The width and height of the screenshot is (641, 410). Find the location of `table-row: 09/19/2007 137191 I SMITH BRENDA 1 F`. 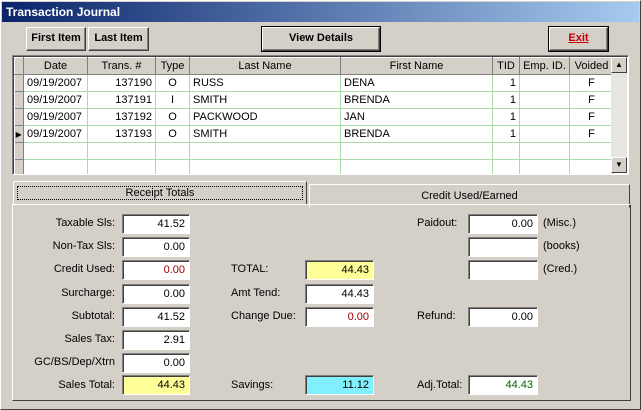

table-row: 09/19/2007 137191 I SMITH BRENDA 1 F is located at coordinates (314, 100).